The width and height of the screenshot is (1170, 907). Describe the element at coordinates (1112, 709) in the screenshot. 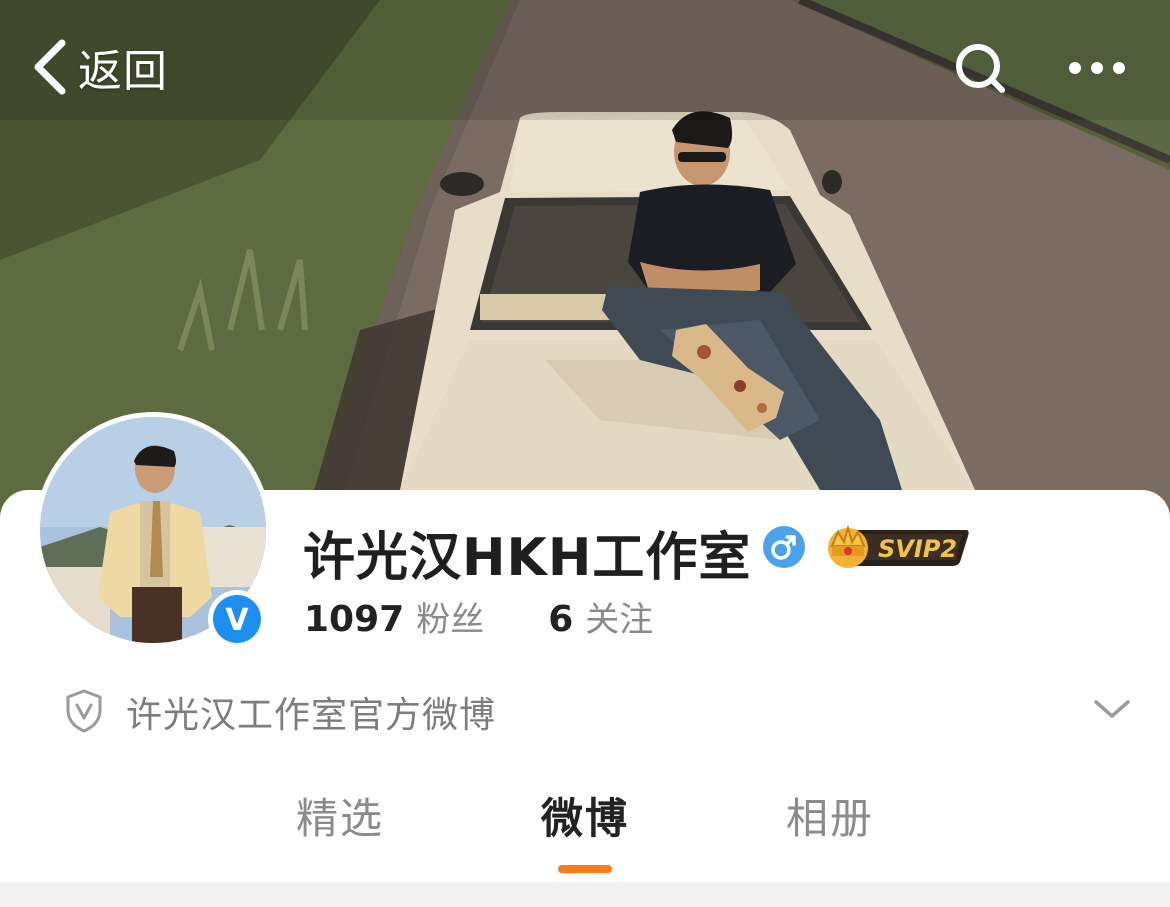

I see `chevron-down-icon` at that location.